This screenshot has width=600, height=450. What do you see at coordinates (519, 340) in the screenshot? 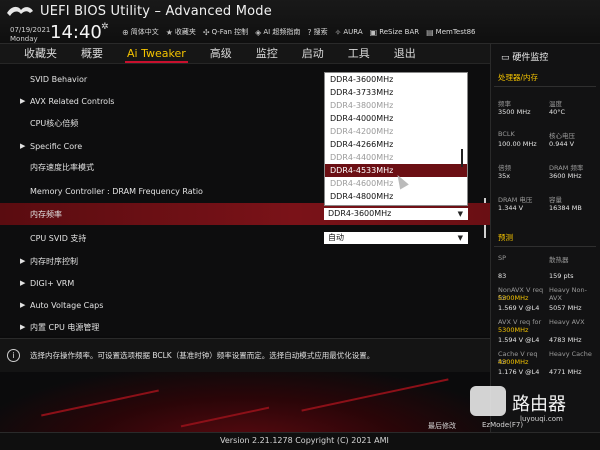
I see `prediction-value: 1.594 V @L4` at bounding box center [519, 340].